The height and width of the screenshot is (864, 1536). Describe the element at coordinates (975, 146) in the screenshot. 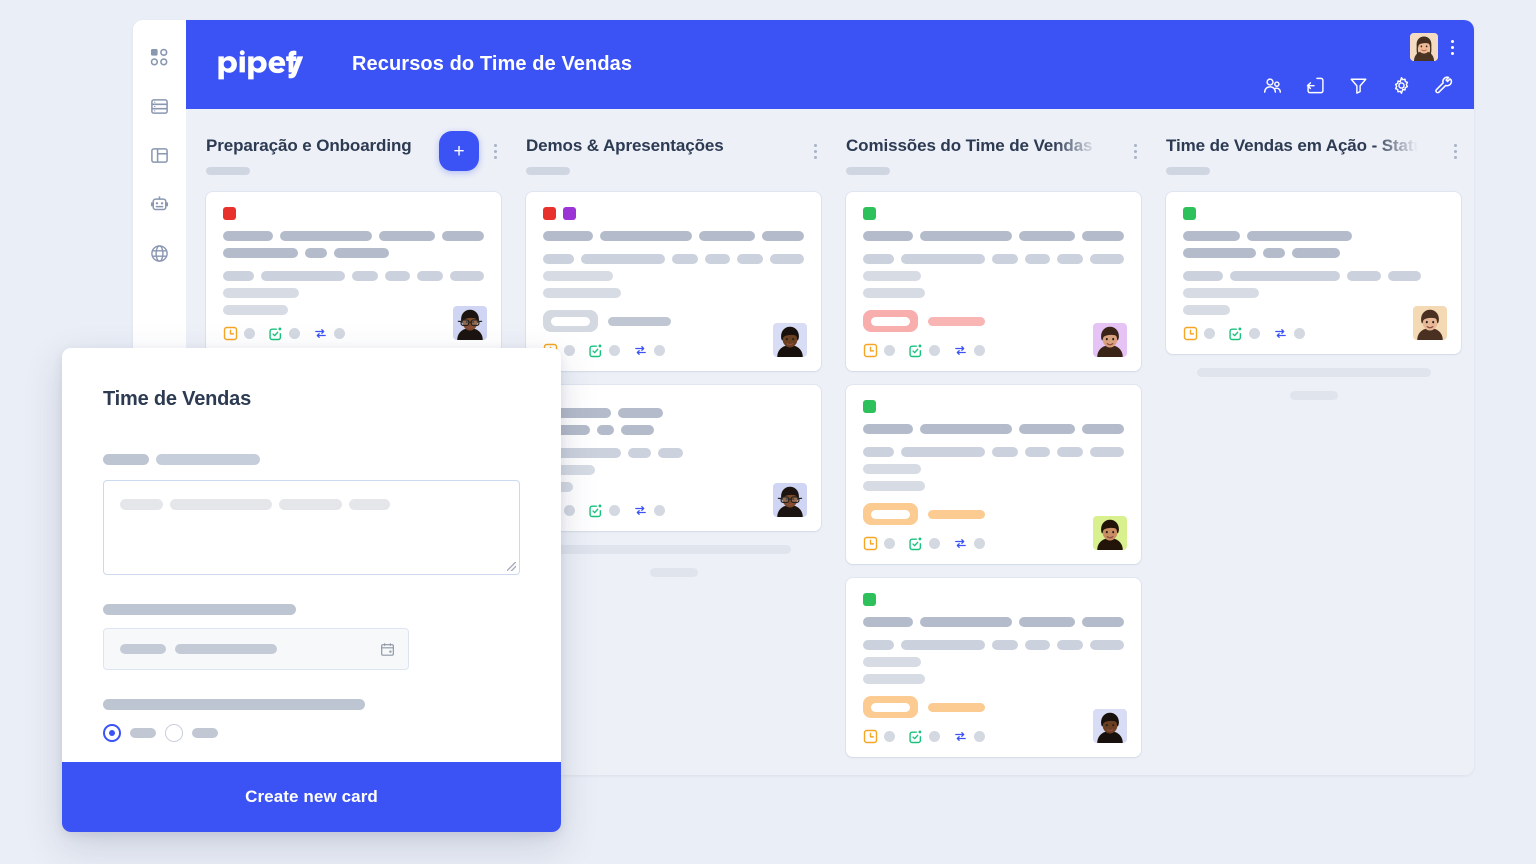

I see `column-title-wrap: Comissões do Time de Vendas` at that location.